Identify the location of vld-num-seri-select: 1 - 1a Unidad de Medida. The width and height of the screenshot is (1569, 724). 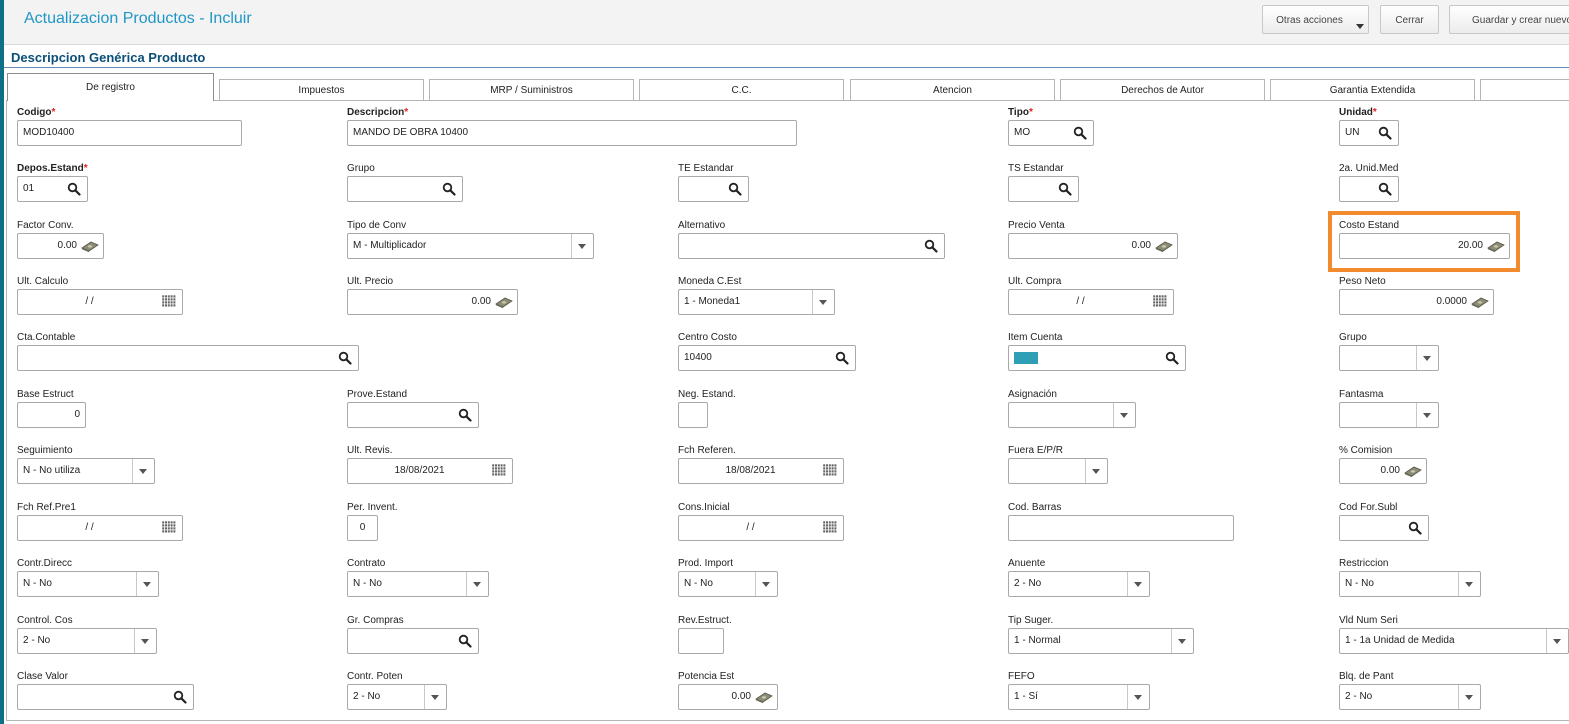
(1454, 641).